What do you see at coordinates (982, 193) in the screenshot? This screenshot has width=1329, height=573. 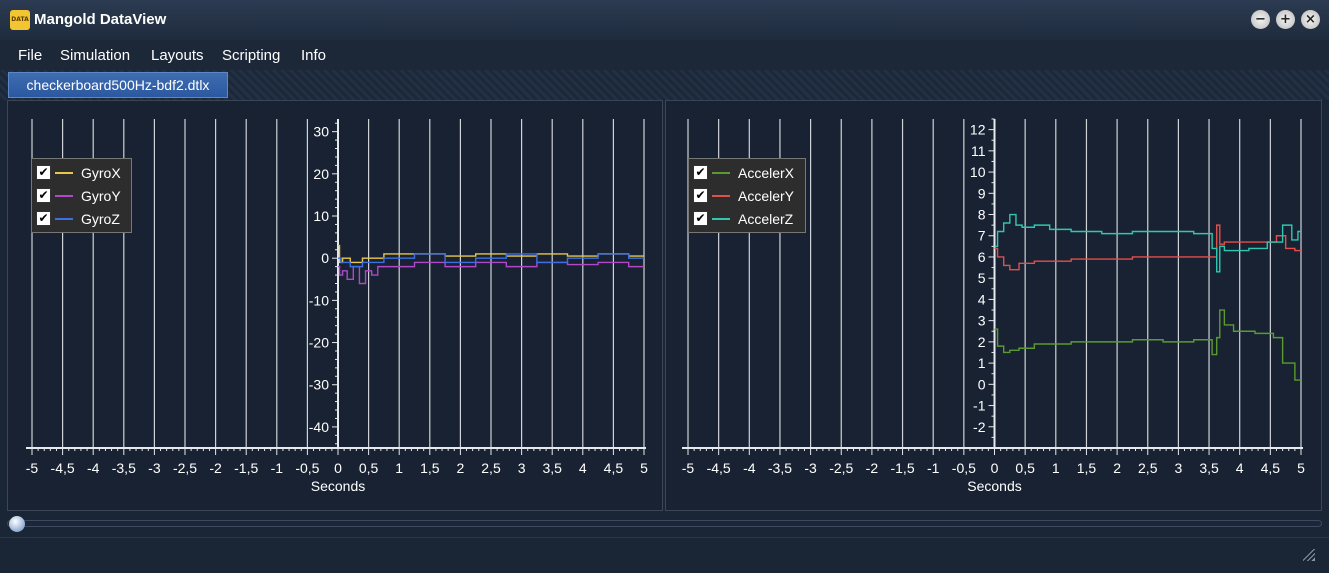 I see `y-tick-label: 9` at bounding box center [982, 193].